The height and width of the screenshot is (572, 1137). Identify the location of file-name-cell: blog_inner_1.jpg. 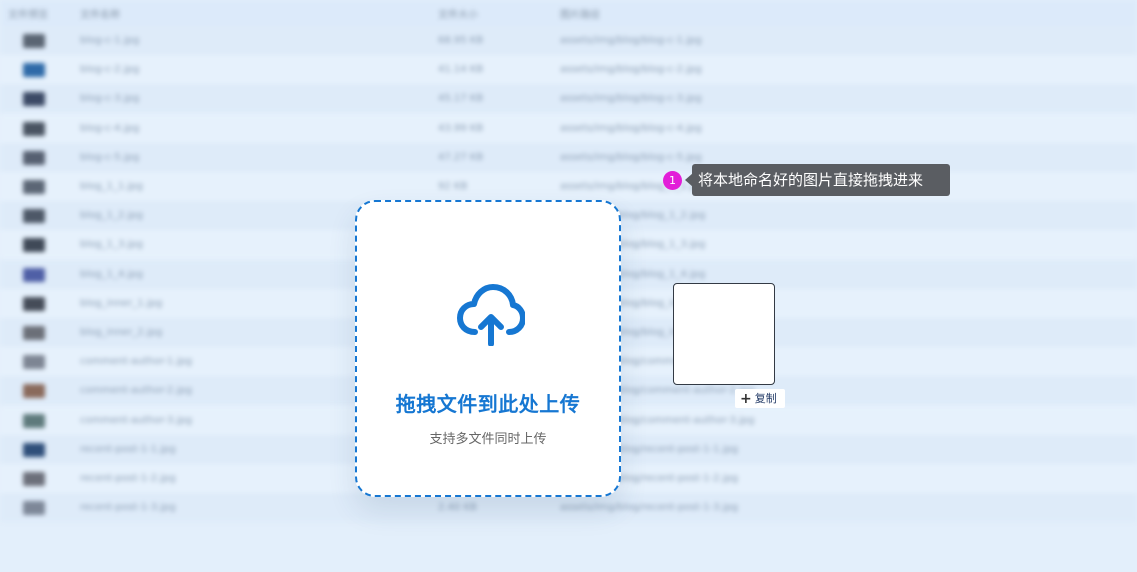
(121, 303).